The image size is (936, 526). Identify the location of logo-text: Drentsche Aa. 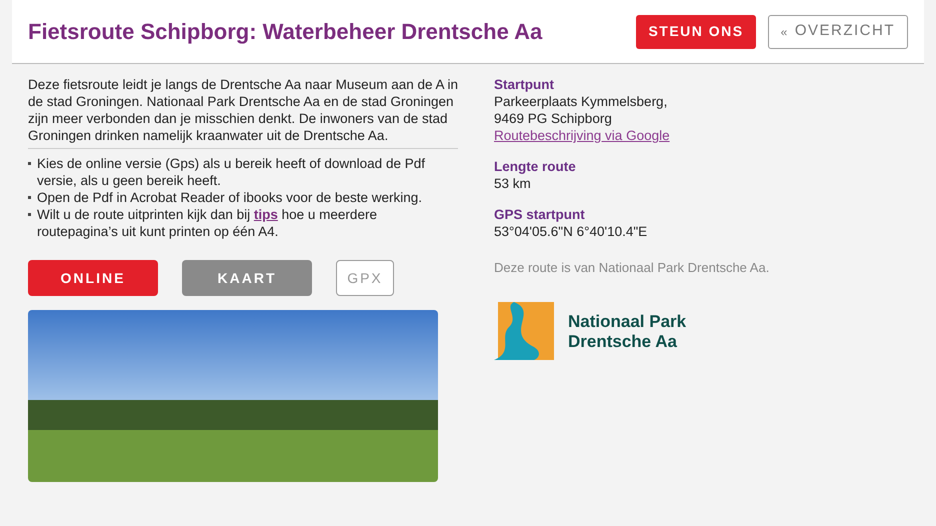
(623, 342).